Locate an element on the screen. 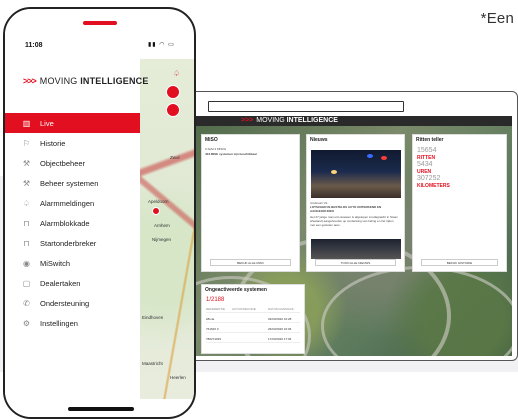 This screenshot has height=419, width=518. speaker-notch is located at coordinates (100, 23).